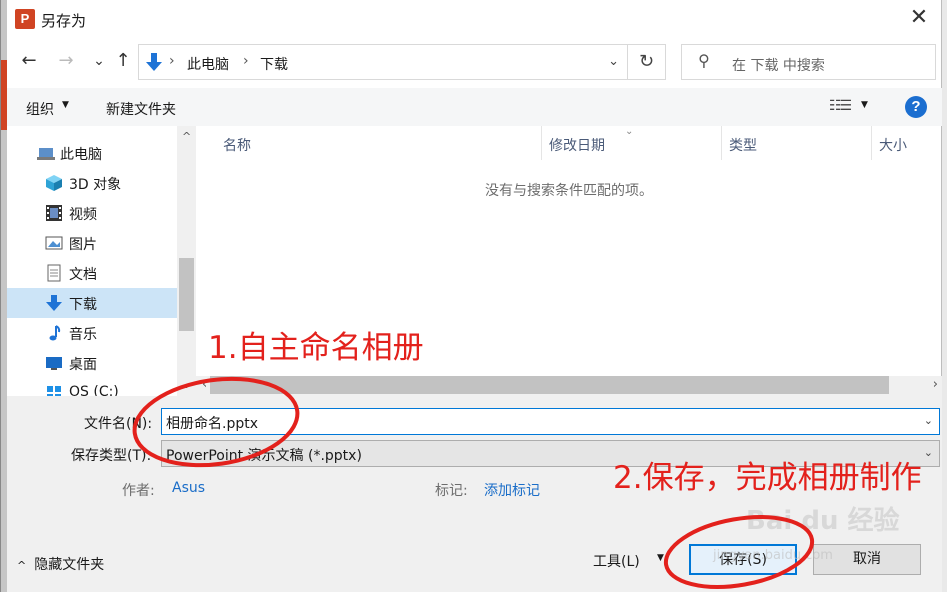 This screenshot has height=592, width=947. What do you see at coordinates (111, 456) in the screenshot?
I see `filetype-label: 保存类型(T):` at bounding box center [111, 456].